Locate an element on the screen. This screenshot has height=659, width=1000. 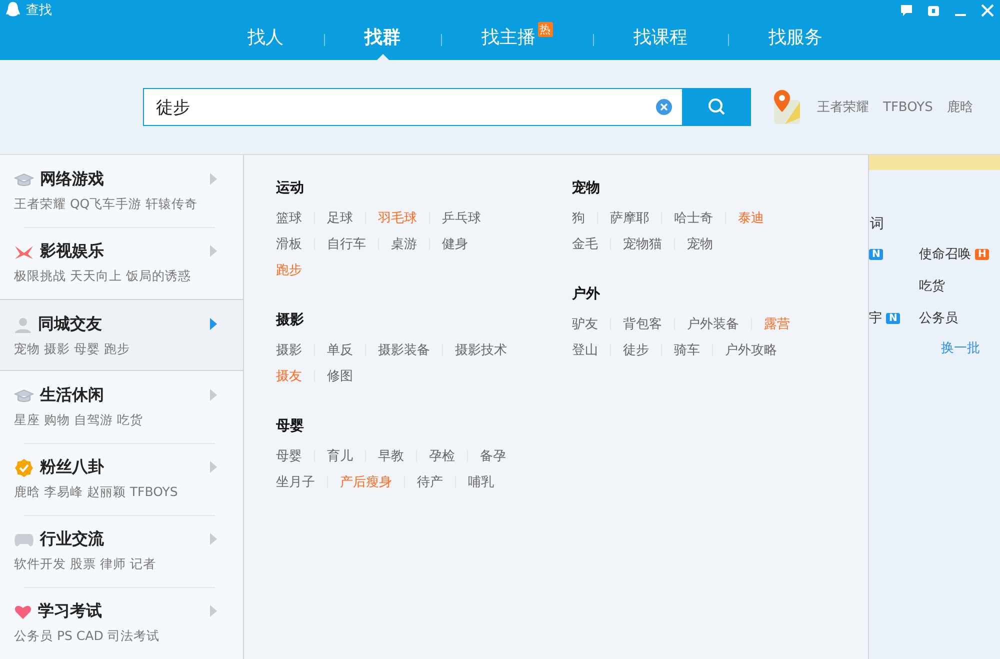
search-box: 徒步 is located at coordinates (413, 107).